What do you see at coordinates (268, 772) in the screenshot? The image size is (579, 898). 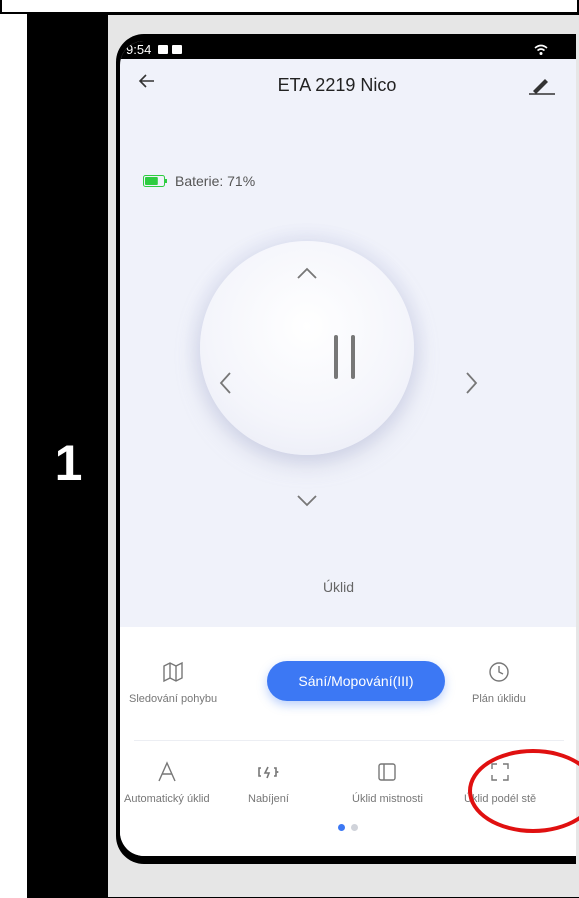 I see `charging-icon` at bounding box center [268, 772].